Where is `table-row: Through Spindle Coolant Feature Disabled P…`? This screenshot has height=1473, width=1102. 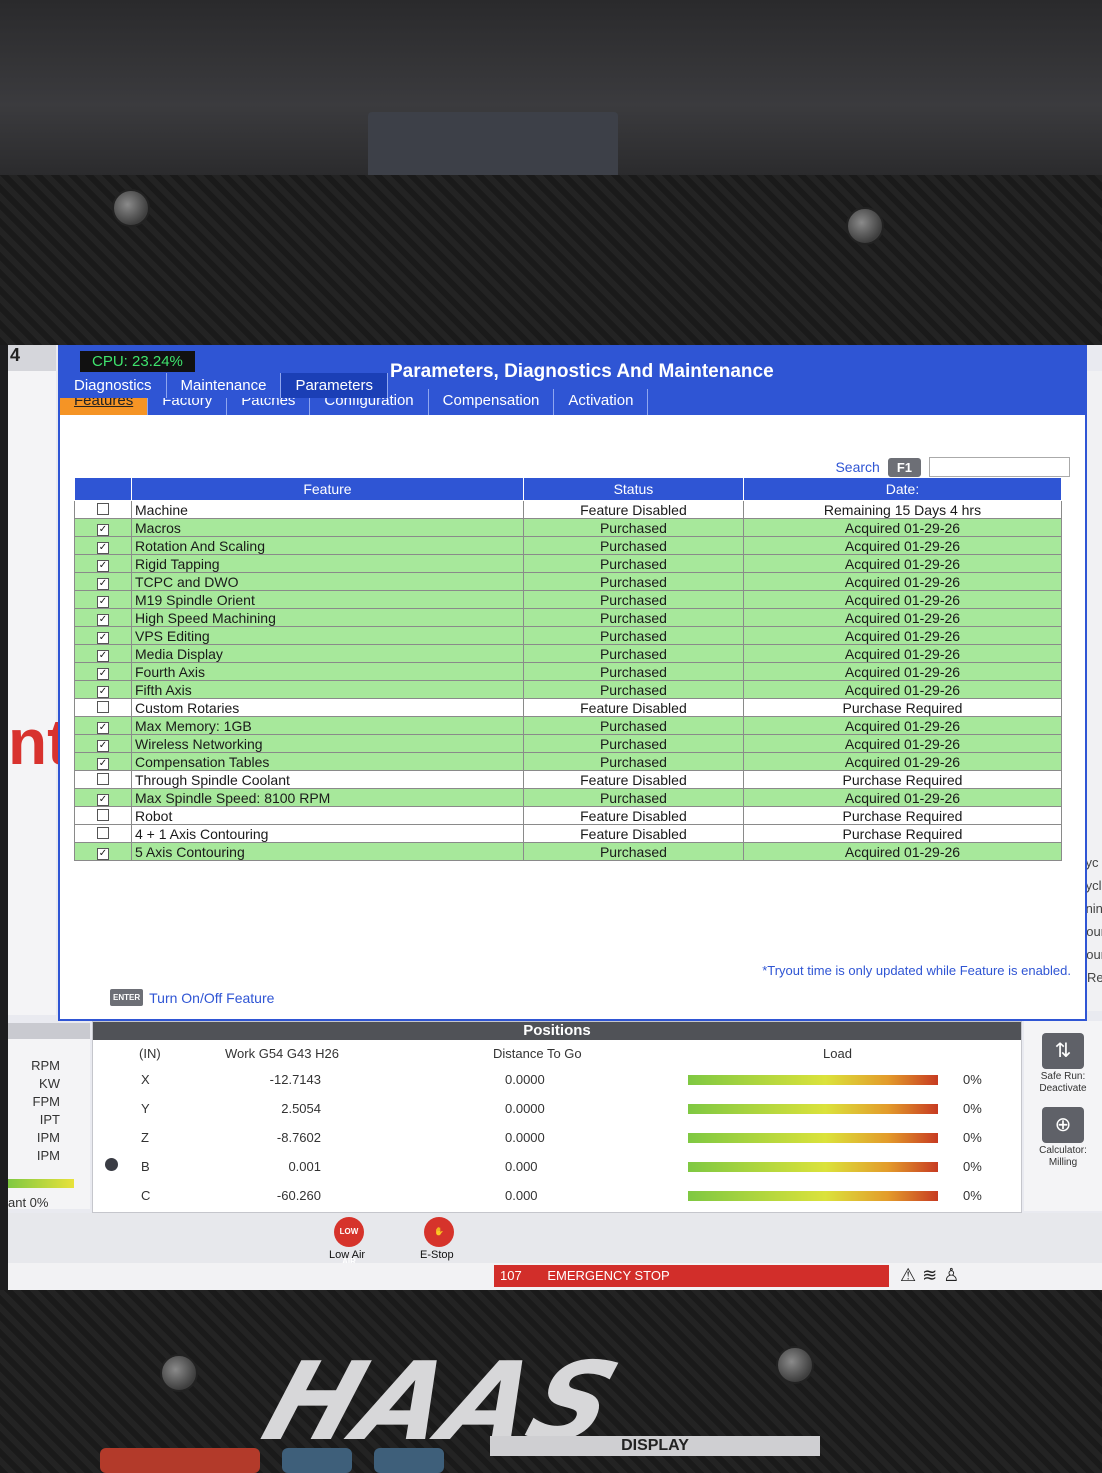 table-row: Through Spindle Coolant Feature Disabled P… is located at coordinates (568, 779).